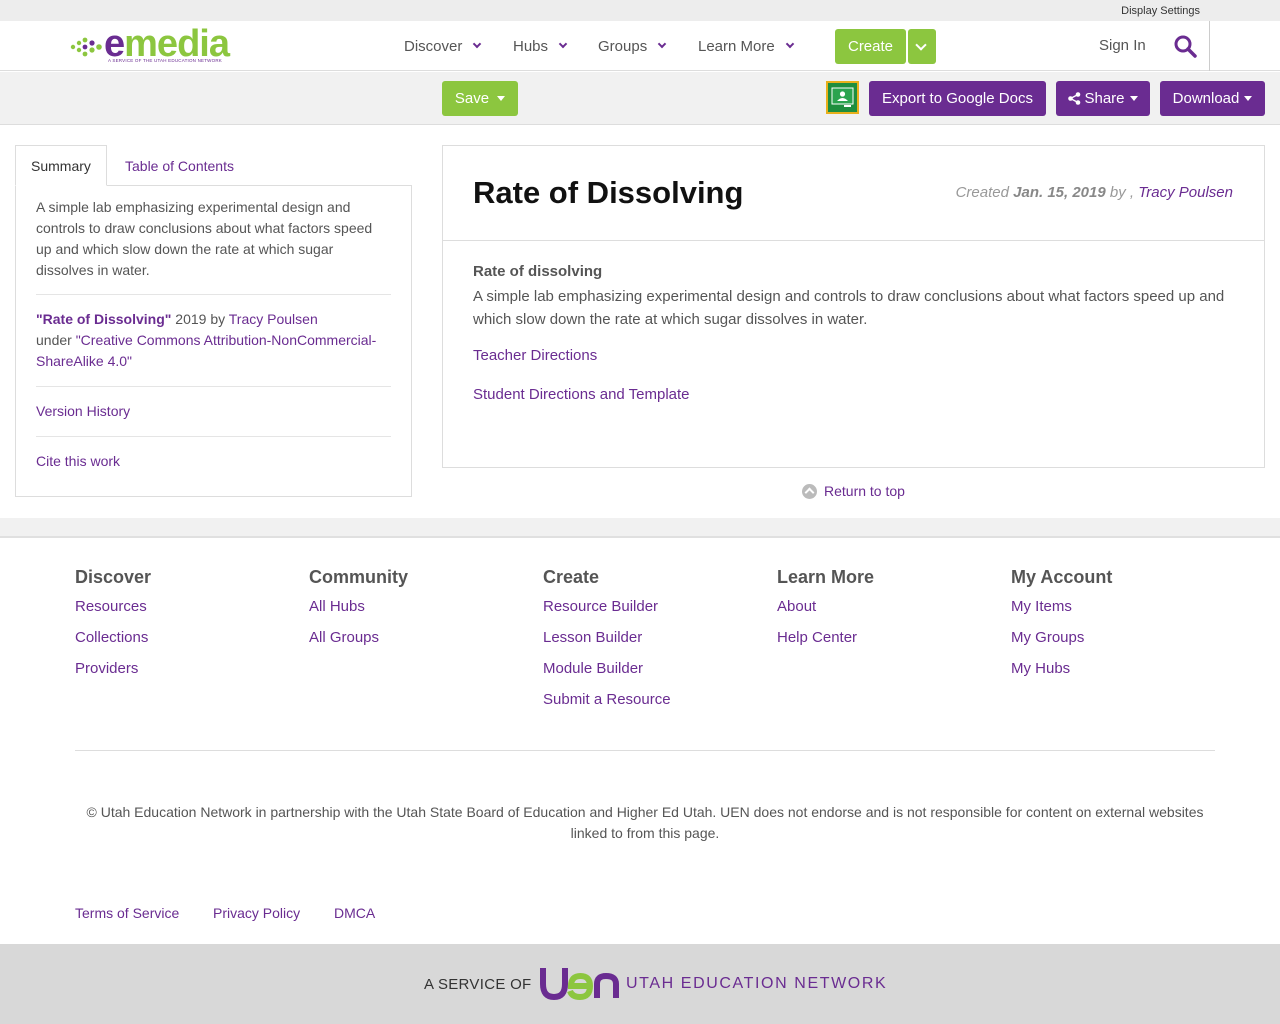 This screenshot has height=1024, width=1280. I want to click on privacy-policy-link: Privacy Policy, so click(256, 913).